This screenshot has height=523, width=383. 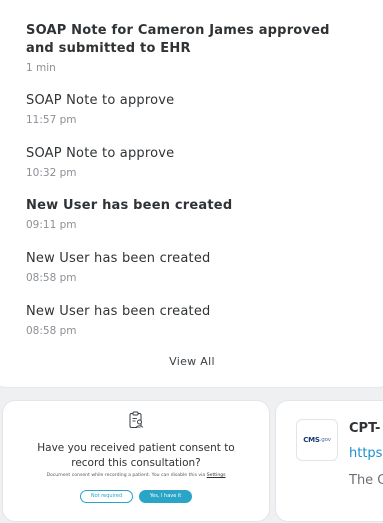 I want to click on cms-logo: CMS .gov, so click(x=317, y=440).